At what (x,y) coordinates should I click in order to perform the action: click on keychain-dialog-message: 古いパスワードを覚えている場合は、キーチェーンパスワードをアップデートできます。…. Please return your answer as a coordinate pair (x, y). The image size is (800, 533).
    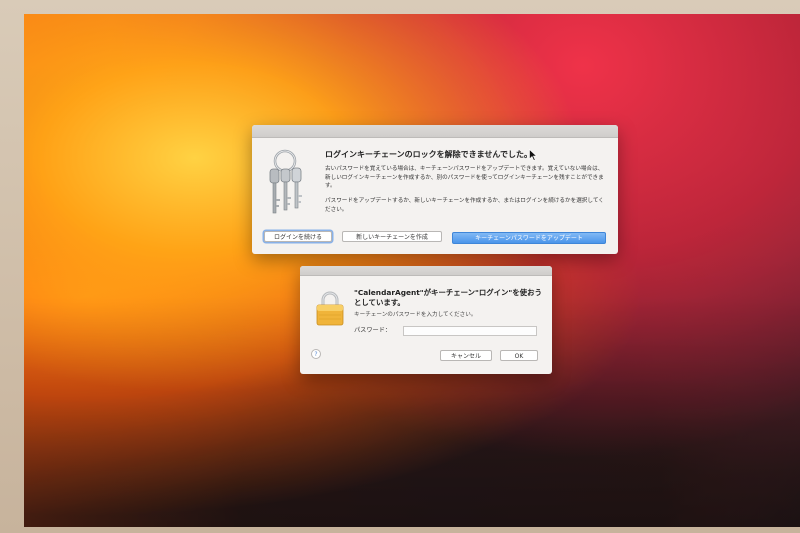
    Looking at the image, I should click on (464, 178).